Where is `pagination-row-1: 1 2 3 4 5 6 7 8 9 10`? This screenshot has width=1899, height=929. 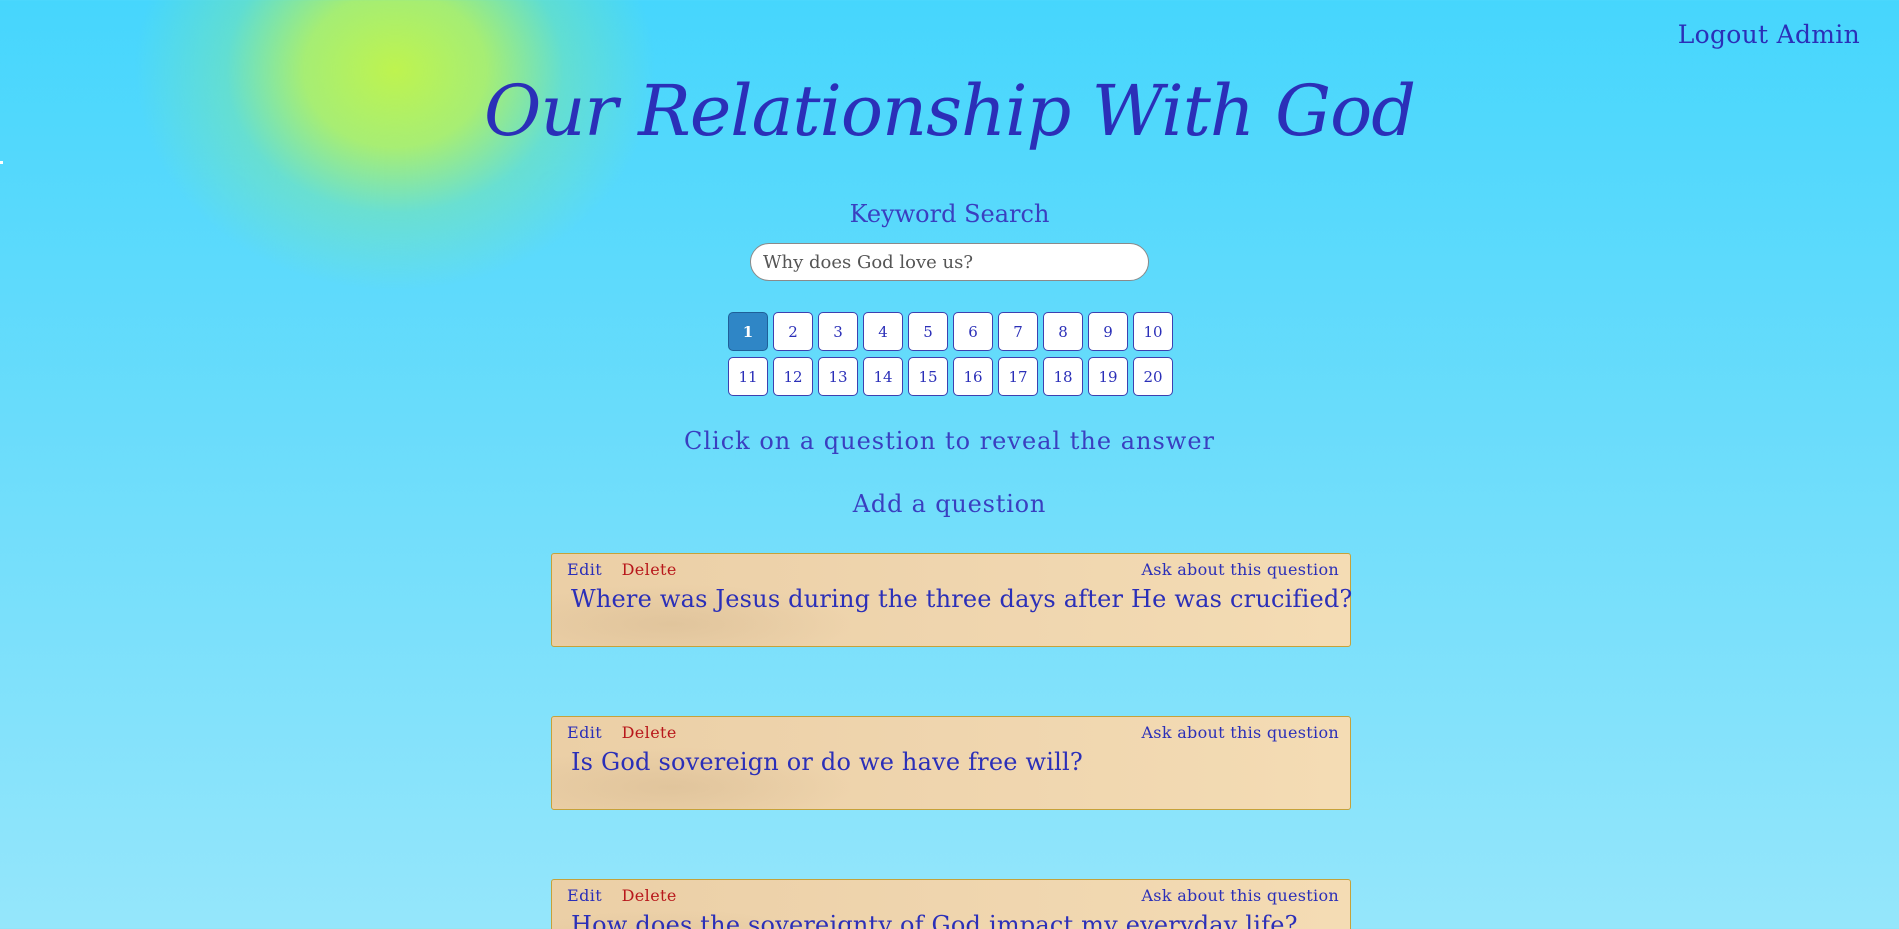 pagination-row-1: 1 2 3 4 5 6 7 8 9 10 is located at coordinates (950, 331).